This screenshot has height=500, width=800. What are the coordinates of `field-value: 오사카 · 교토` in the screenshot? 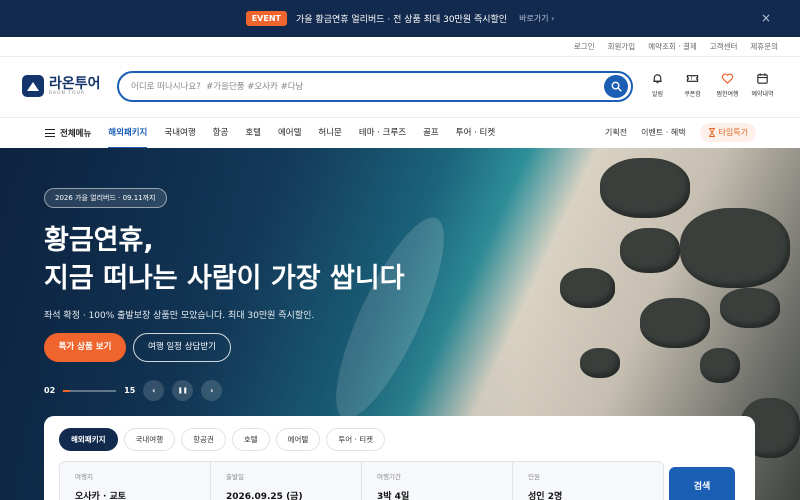 It's located at (101, 496).